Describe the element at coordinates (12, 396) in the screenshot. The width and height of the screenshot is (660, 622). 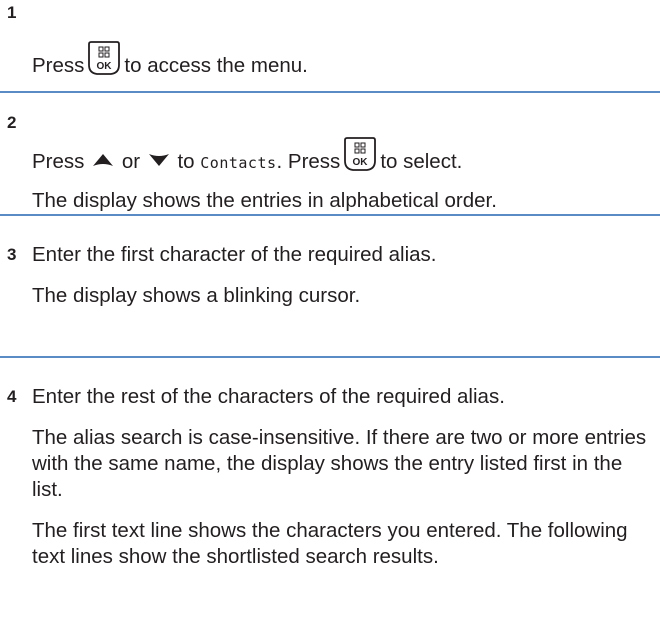
I see `step-number: 4` at that location.